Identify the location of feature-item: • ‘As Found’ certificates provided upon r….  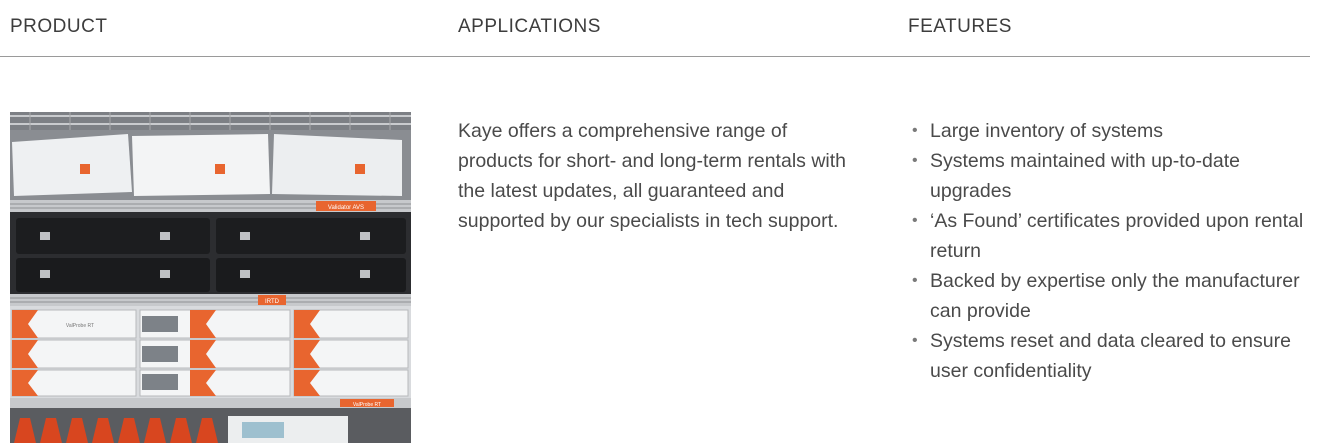
(1112, 236).